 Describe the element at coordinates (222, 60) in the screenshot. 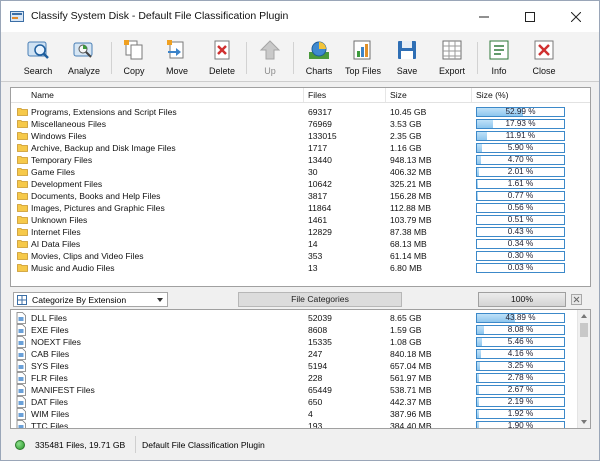

I see `delete-button: Delete` at that location.